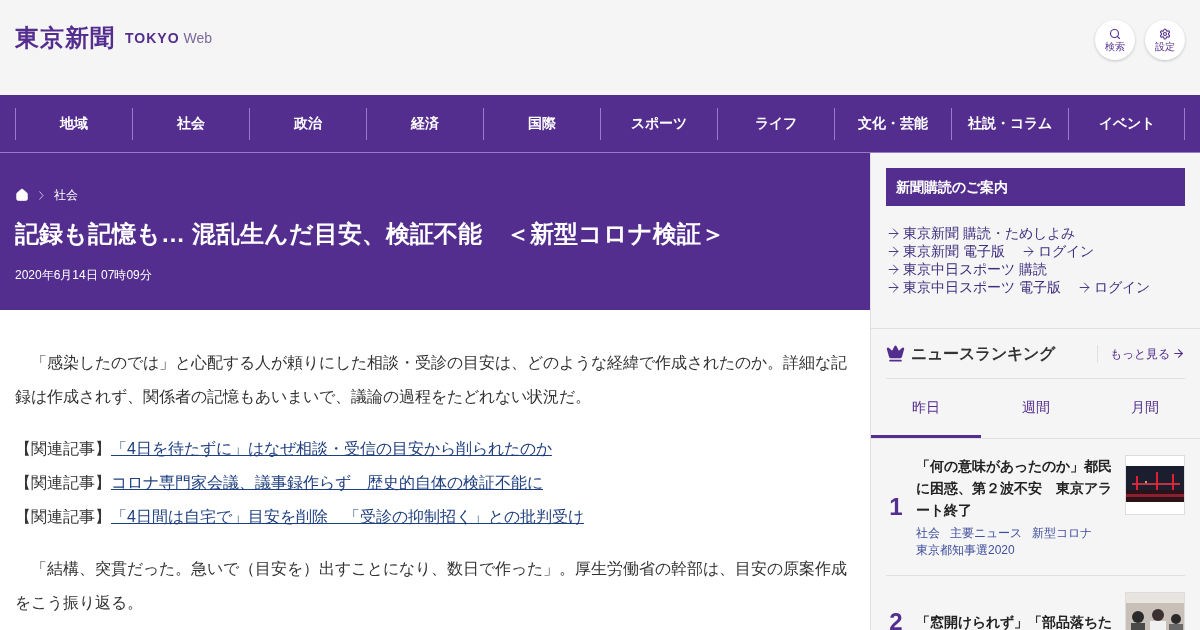 The height and width of the screenshot is (630, 1200). I want to click on logo-tagline-web: Web, so click(198, 38).